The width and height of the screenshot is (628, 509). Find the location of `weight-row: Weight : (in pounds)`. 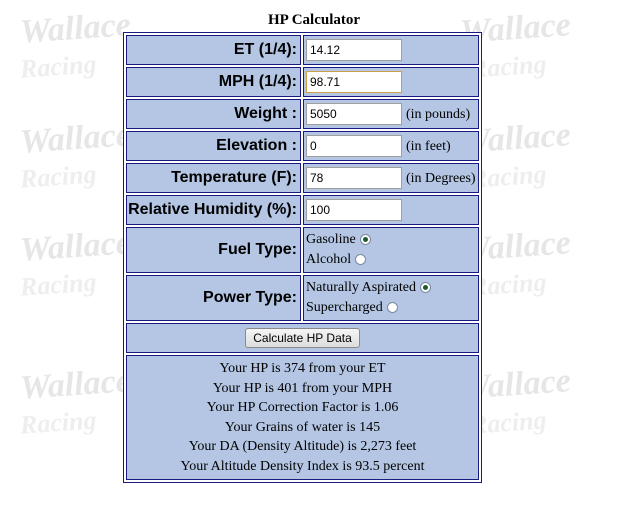

weight-row: Weight : (in pounds) is located at coordinates (302, 114).